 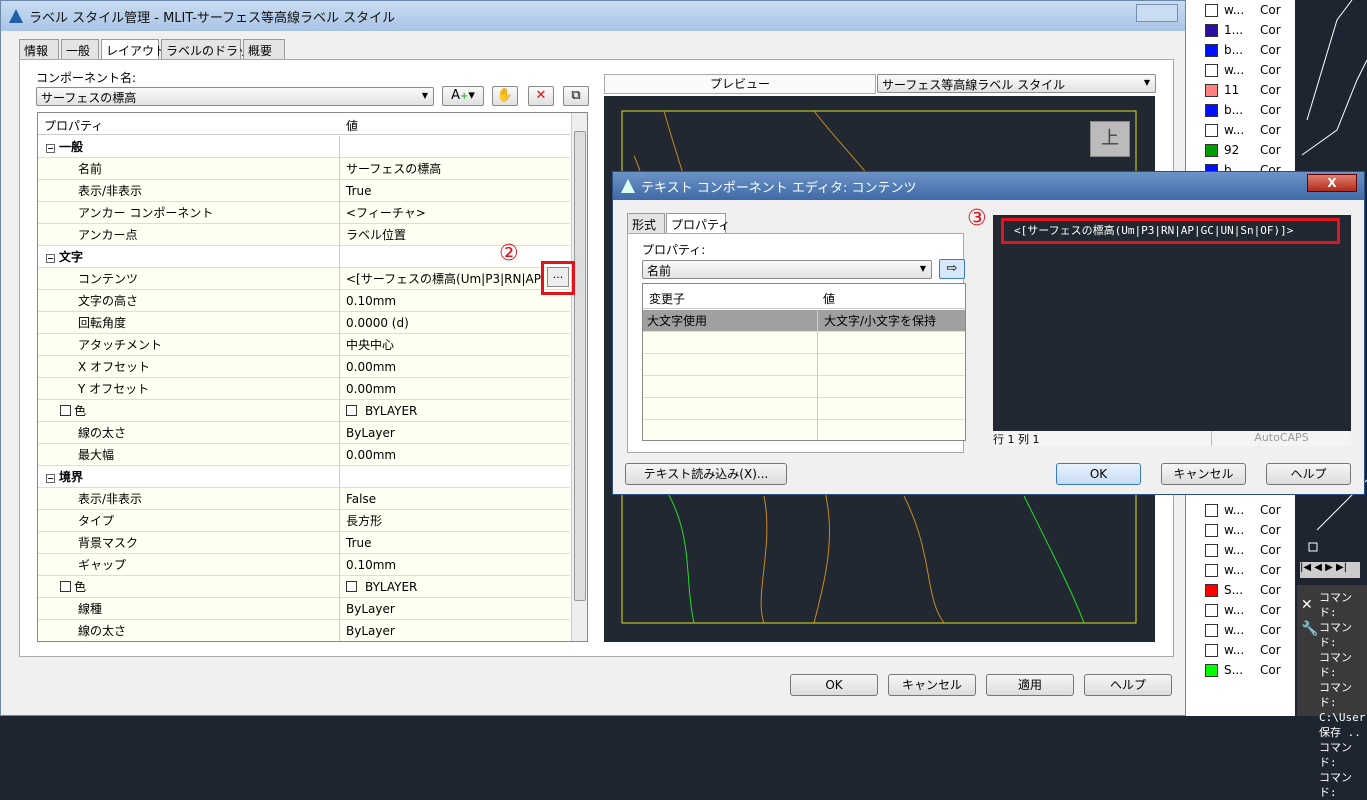 I want to click on add-component-button: A+▾, so click(x=463, y=96).